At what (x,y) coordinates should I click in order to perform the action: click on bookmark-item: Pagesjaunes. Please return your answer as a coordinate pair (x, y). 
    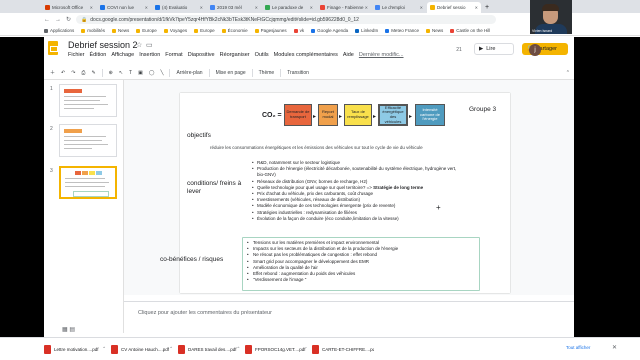
    Looking at the image, I should click on (270, 30).